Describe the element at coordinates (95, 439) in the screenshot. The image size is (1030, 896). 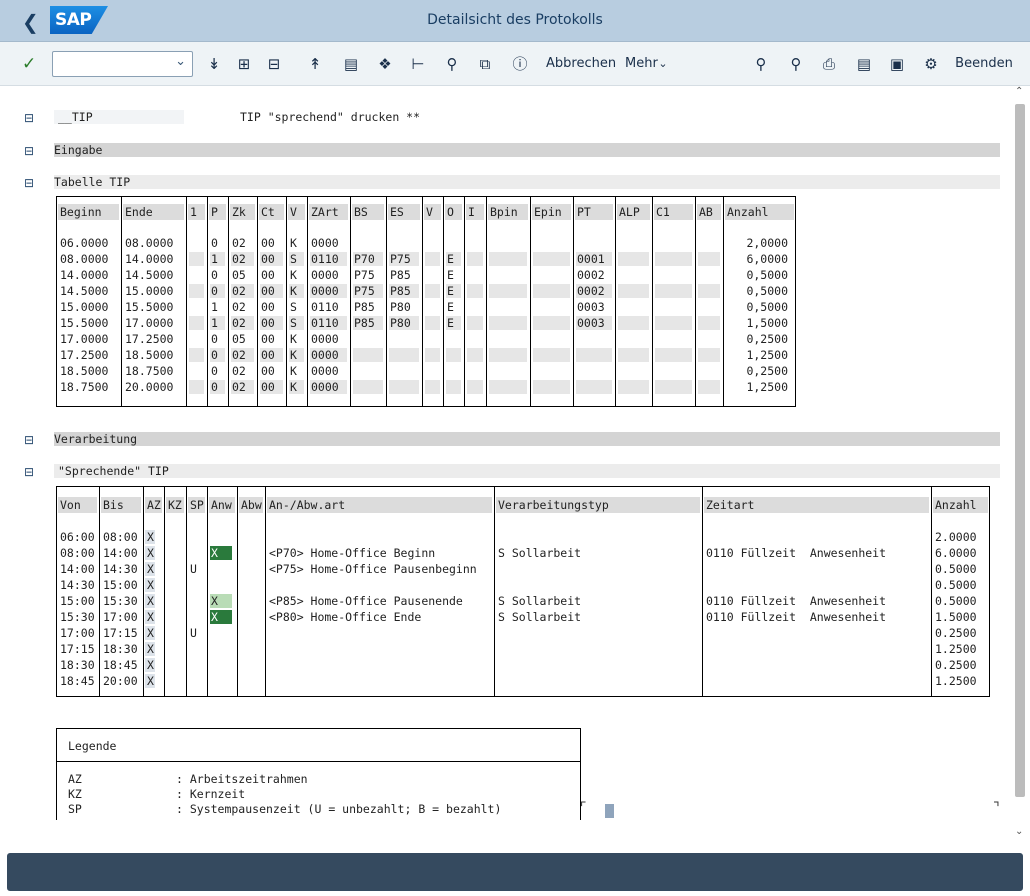
I see `verarbeitung-label: Verarbeitung` at that location.